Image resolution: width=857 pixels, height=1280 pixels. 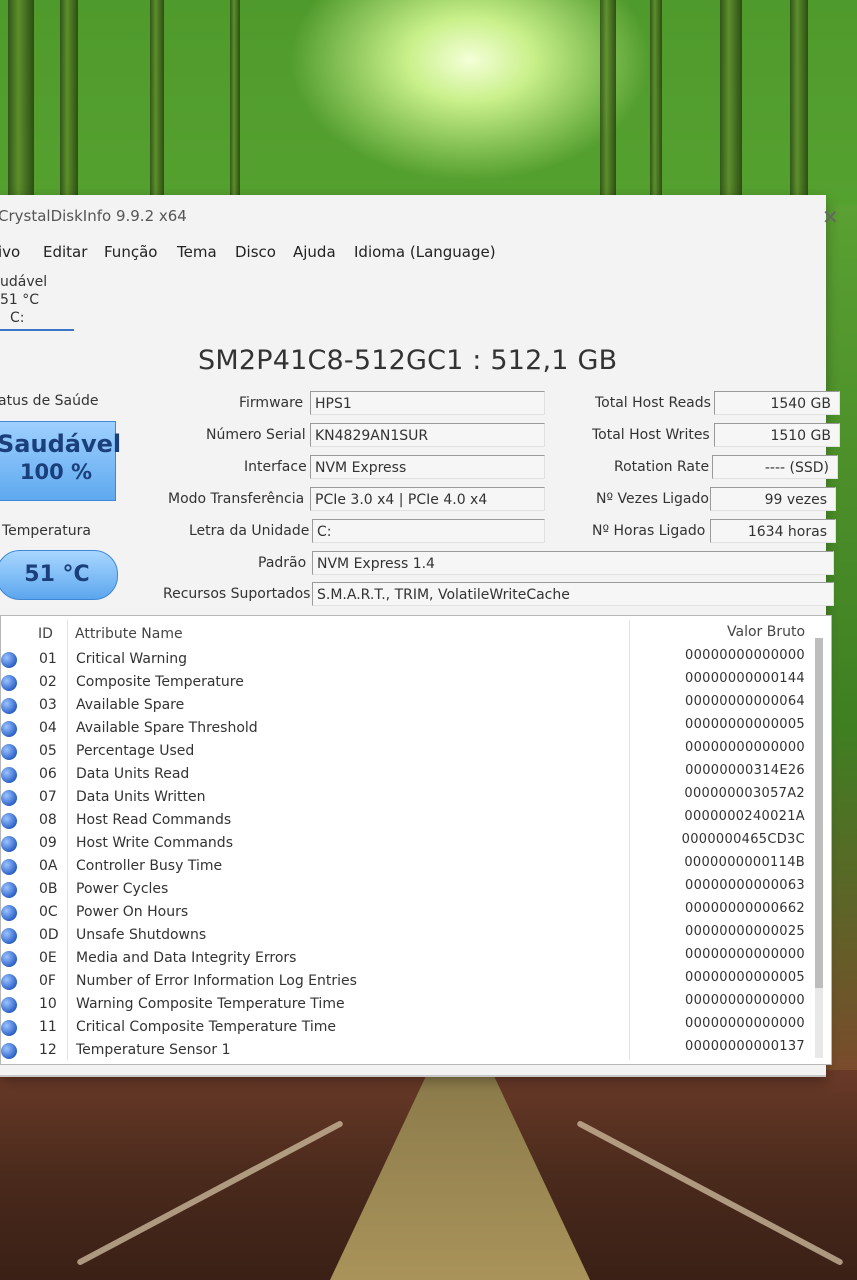 What do you see at coordinates (131, 659) in the screenshot?
I see `row-attribute-name: Critical Warning` at bounding box center [131, 659].